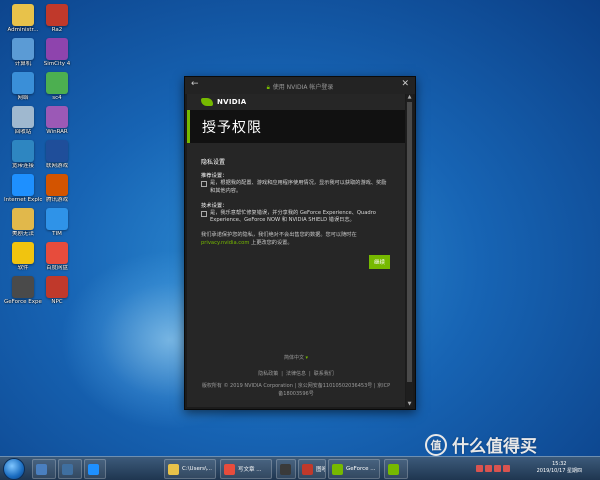 This screenshot has height=480, width=600. Describe the element at coordinates (272, 242) in the screenshot. I see `privacy-note-tail: 上更改您的设置。` at that location.